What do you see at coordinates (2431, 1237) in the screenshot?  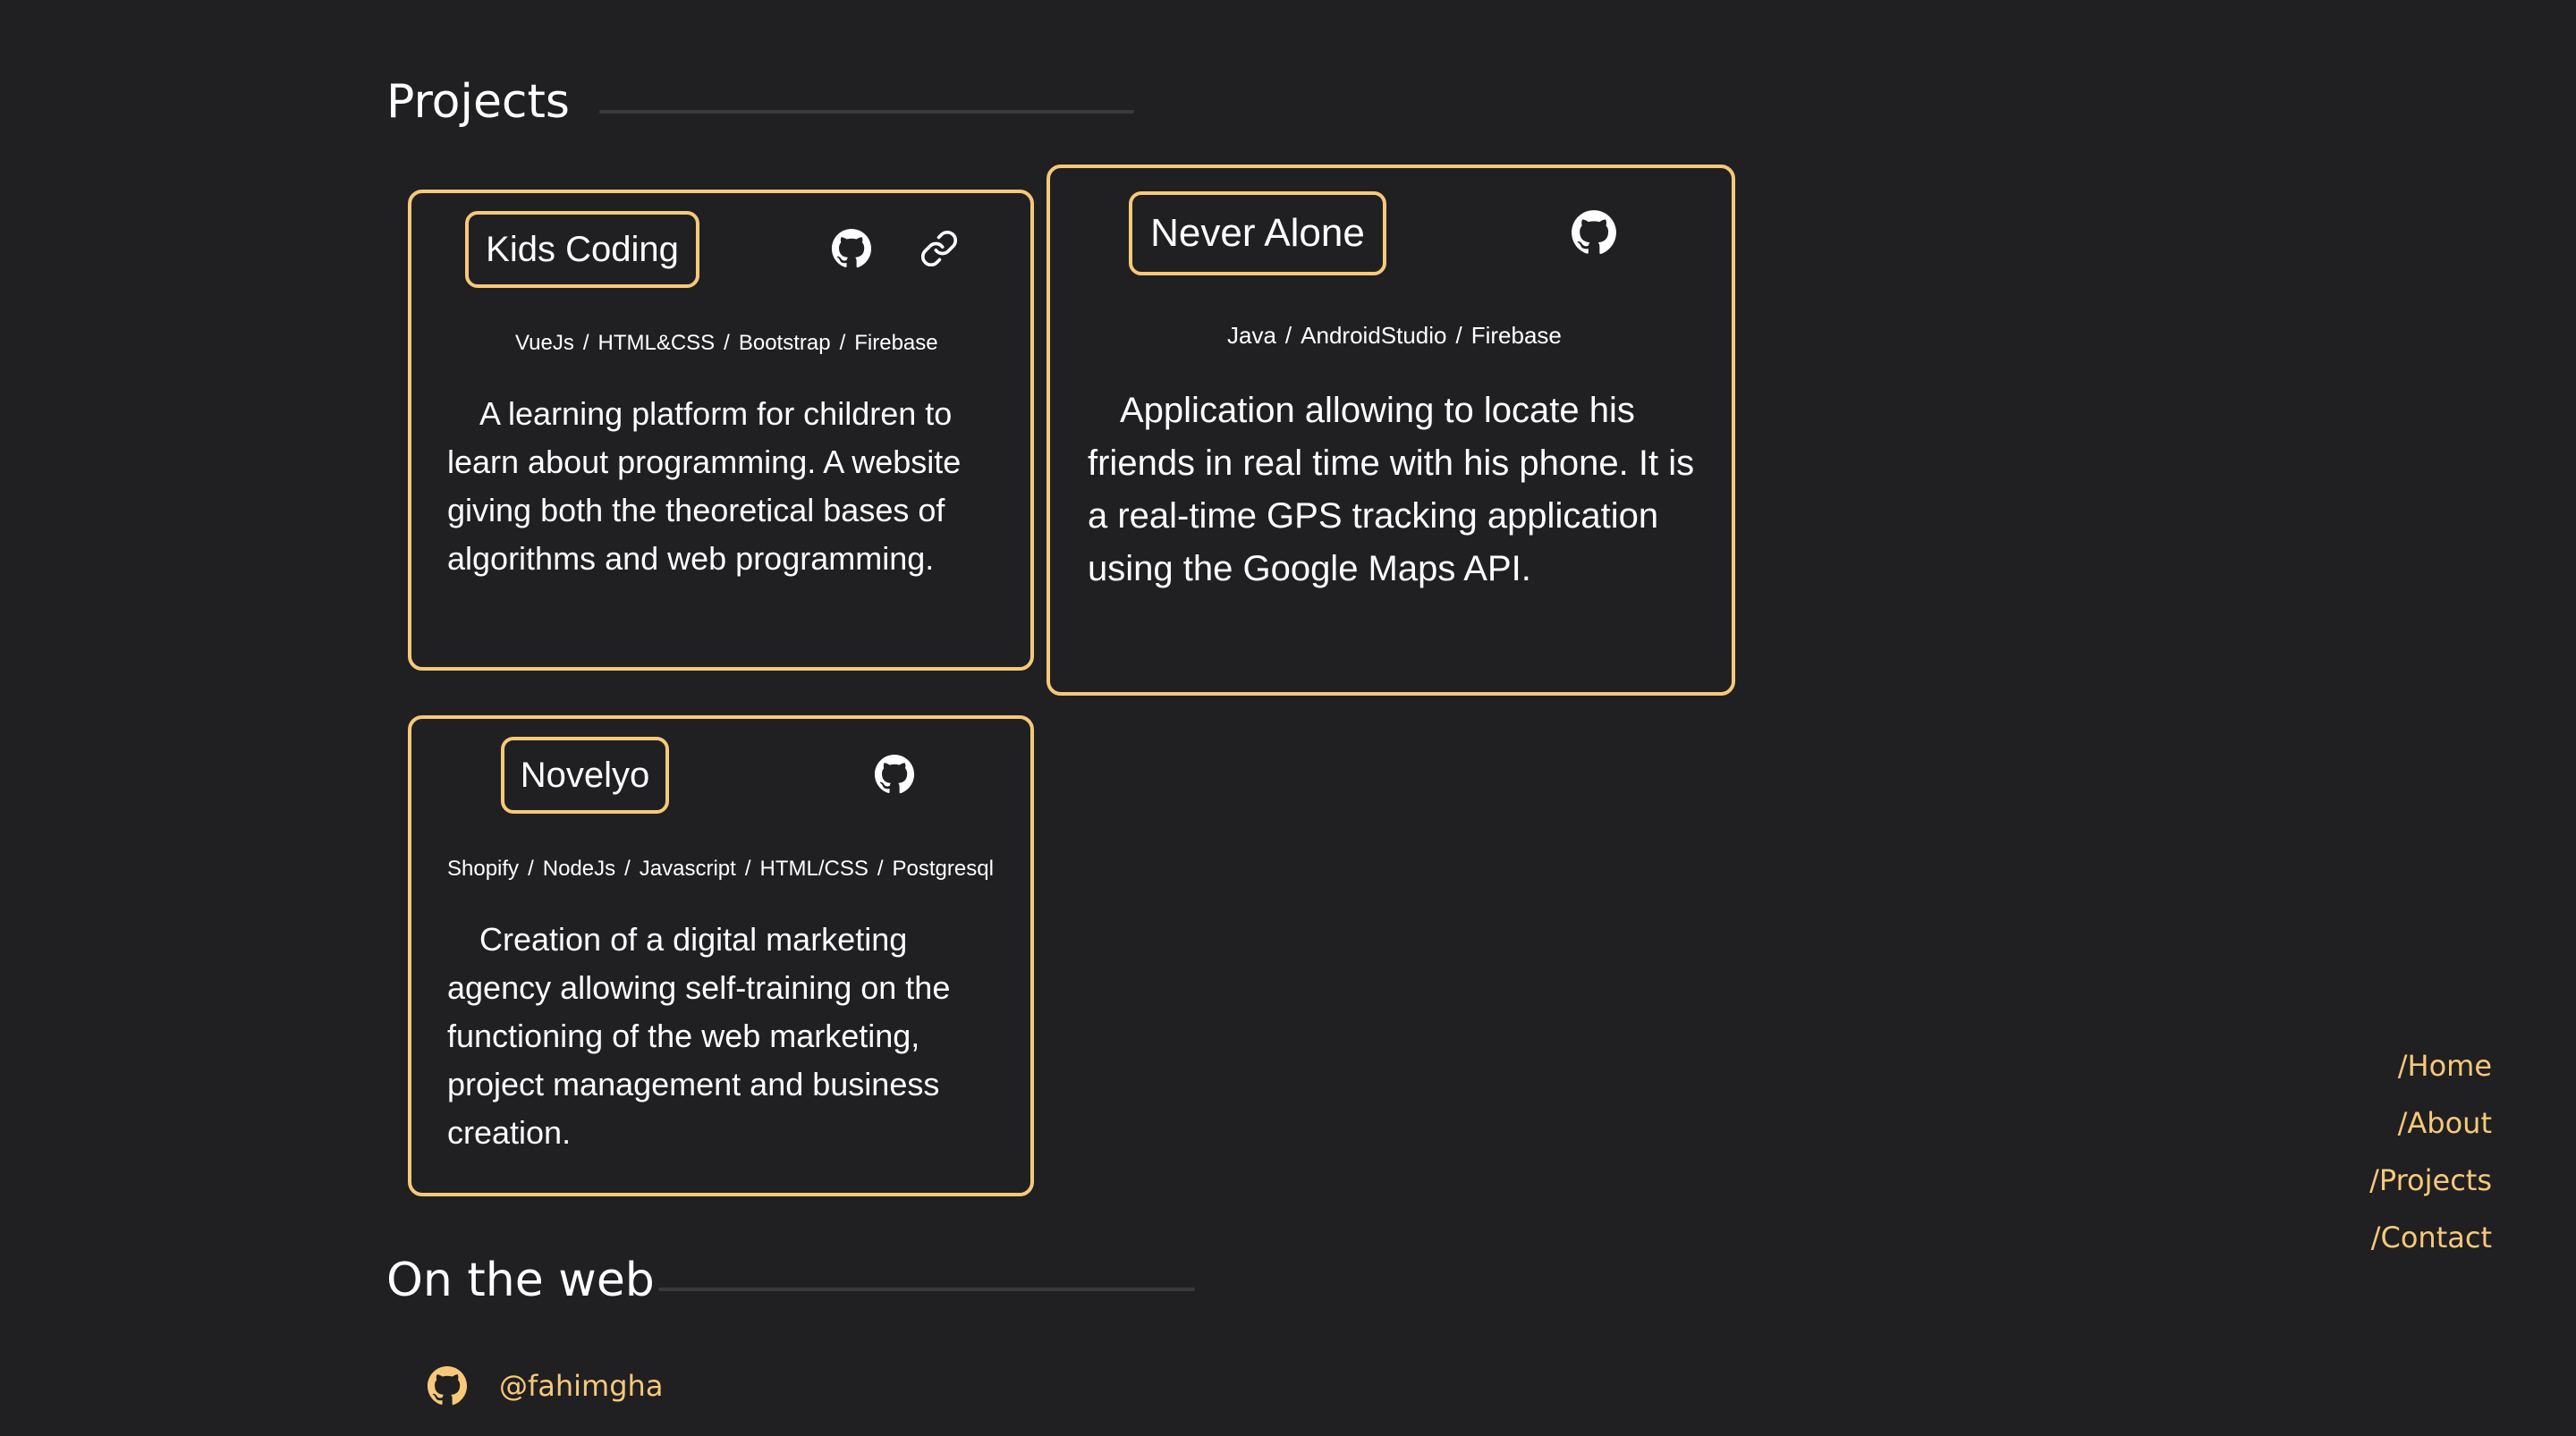 I see `nav-link-contact: /Contact` at bounding box center [2431, 1237].